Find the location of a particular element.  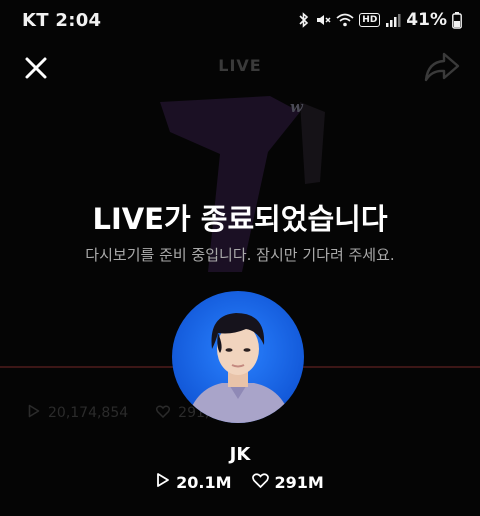

signal-icon is located at coordinates (393, 20).